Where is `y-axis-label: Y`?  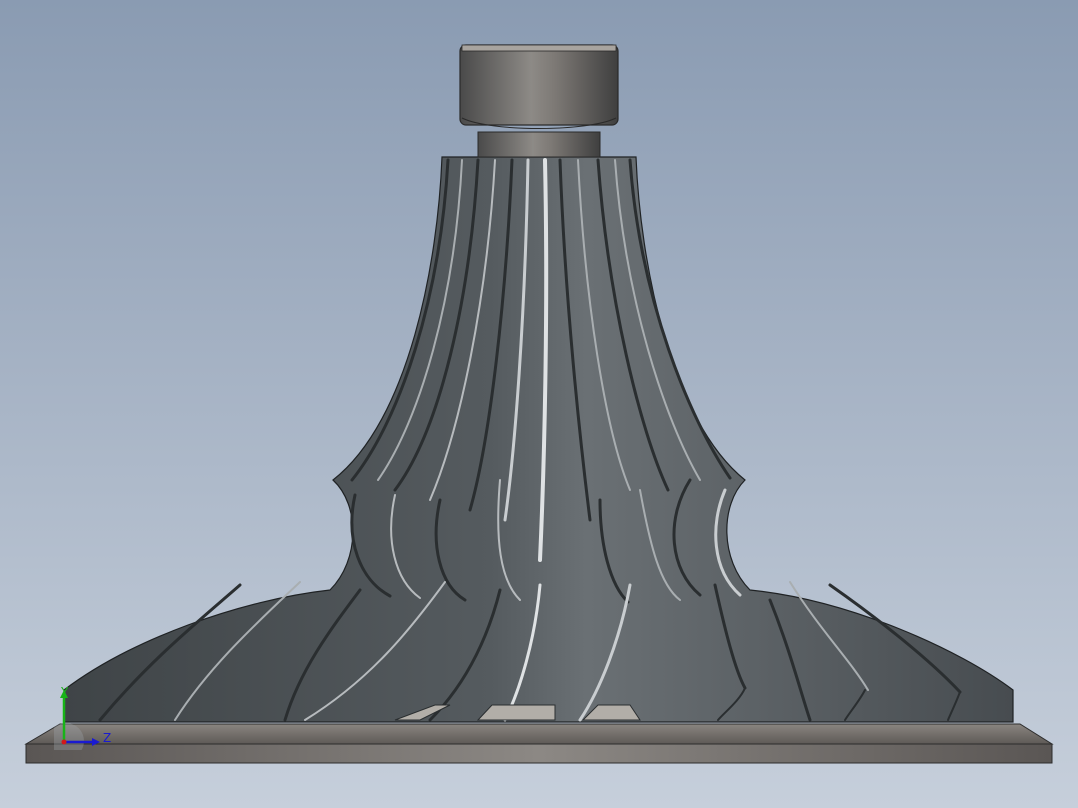
y-axis-label: Y is located at coordinates (64, 692).